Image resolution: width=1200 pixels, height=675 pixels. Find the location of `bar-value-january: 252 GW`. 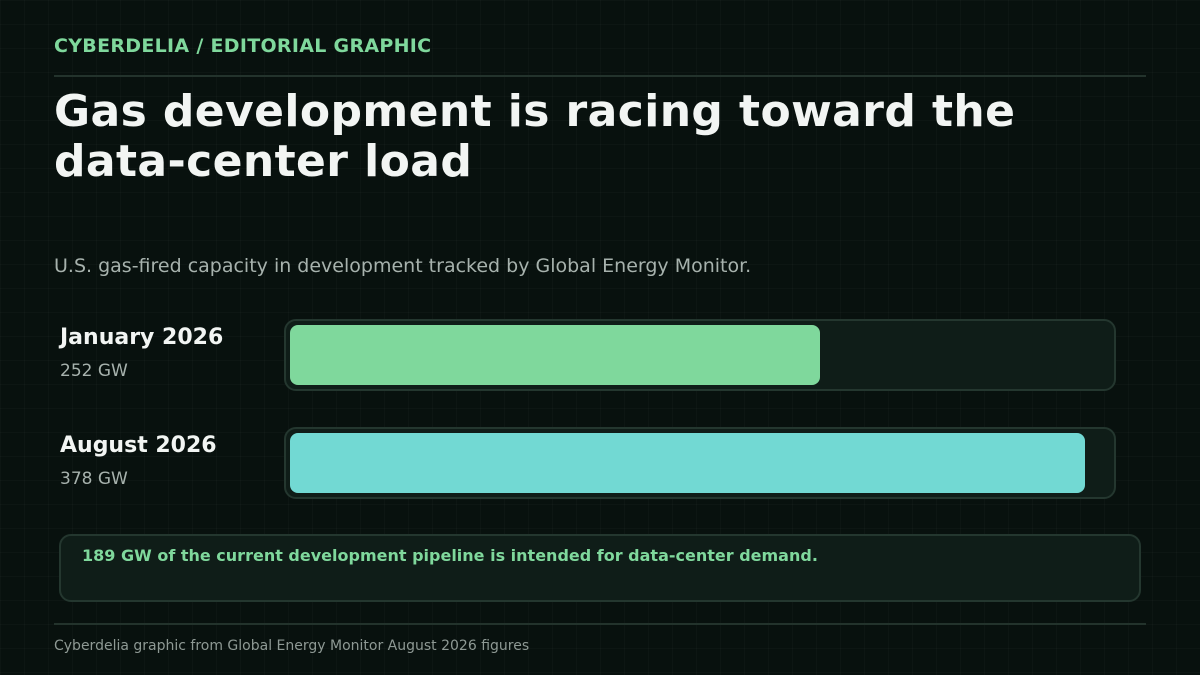

bar-value-january: 252 GW is located at coordinates (94, 371).